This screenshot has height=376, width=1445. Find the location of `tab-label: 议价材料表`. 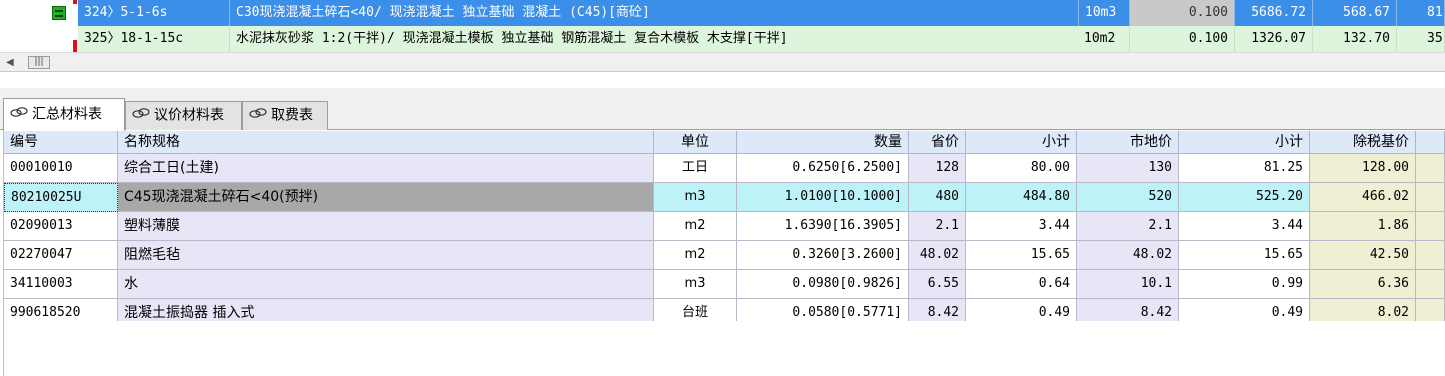

tab-label: 议价材料表 is located at coordinates (189, 115).